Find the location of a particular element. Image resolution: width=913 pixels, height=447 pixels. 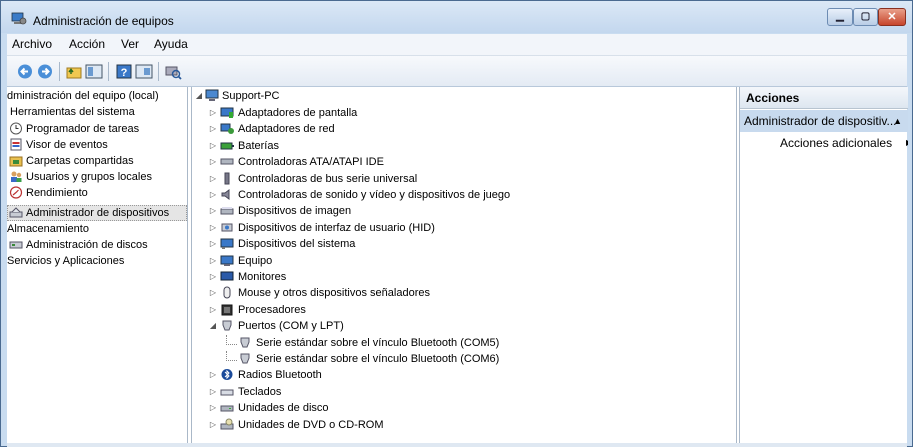

maximize-icon: ▢ is located at coordinates (865, 16).